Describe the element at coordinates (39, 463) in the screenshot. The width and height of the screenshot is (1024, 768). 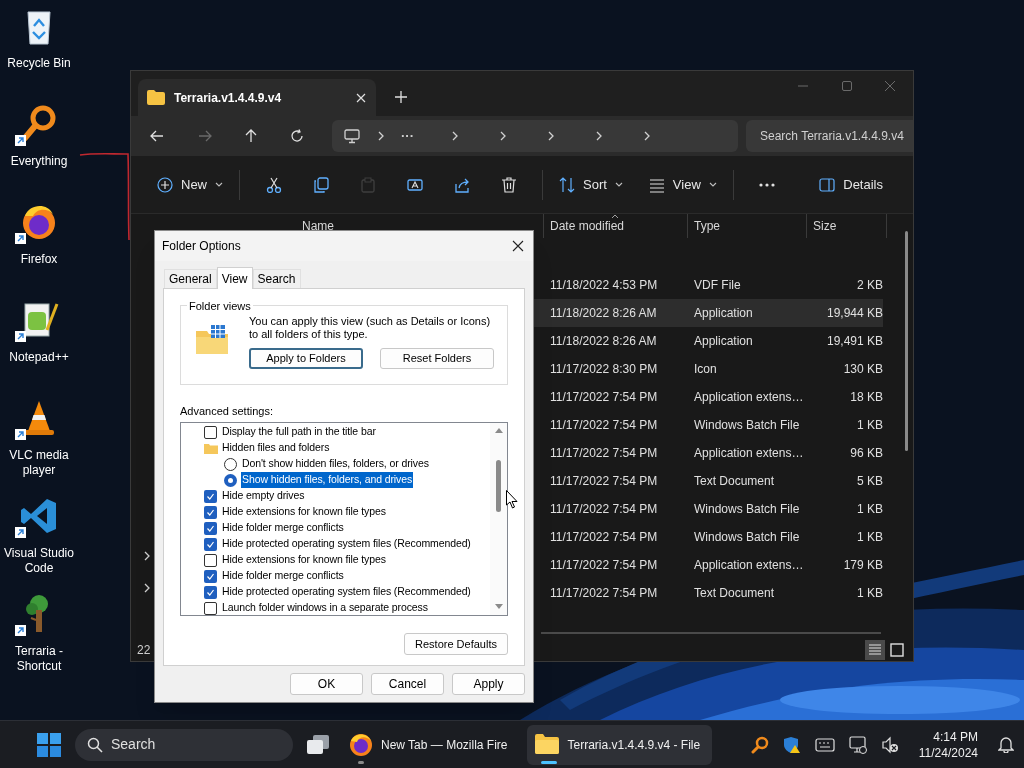
I see `desktop-icon-label: VLC media player` at that location.